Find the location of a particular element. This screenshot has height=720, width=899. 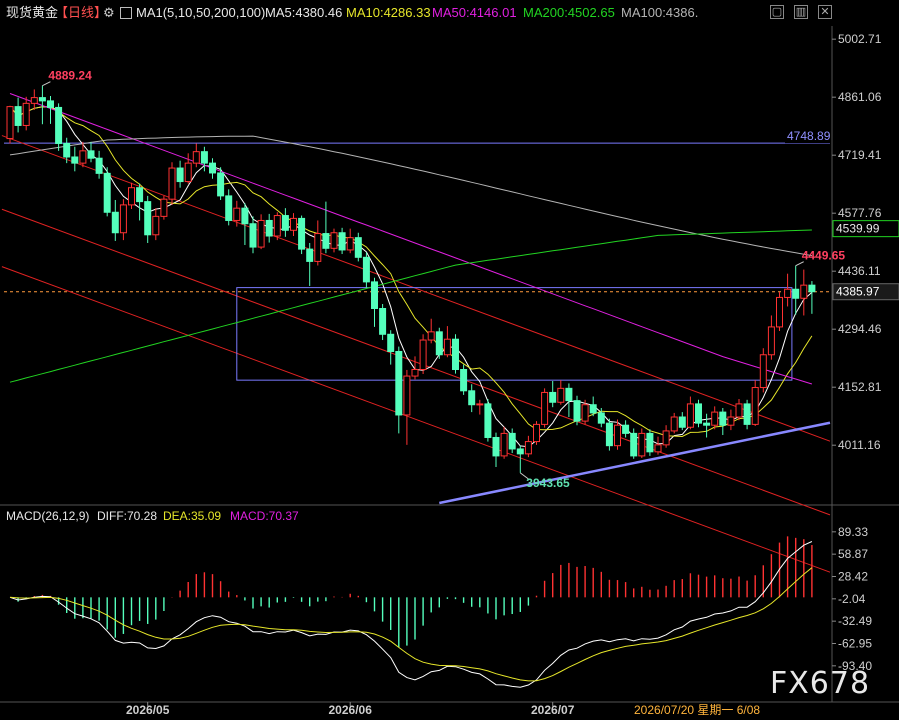

price-tick-label: 4577.76 is located at coordinates (860, 213).